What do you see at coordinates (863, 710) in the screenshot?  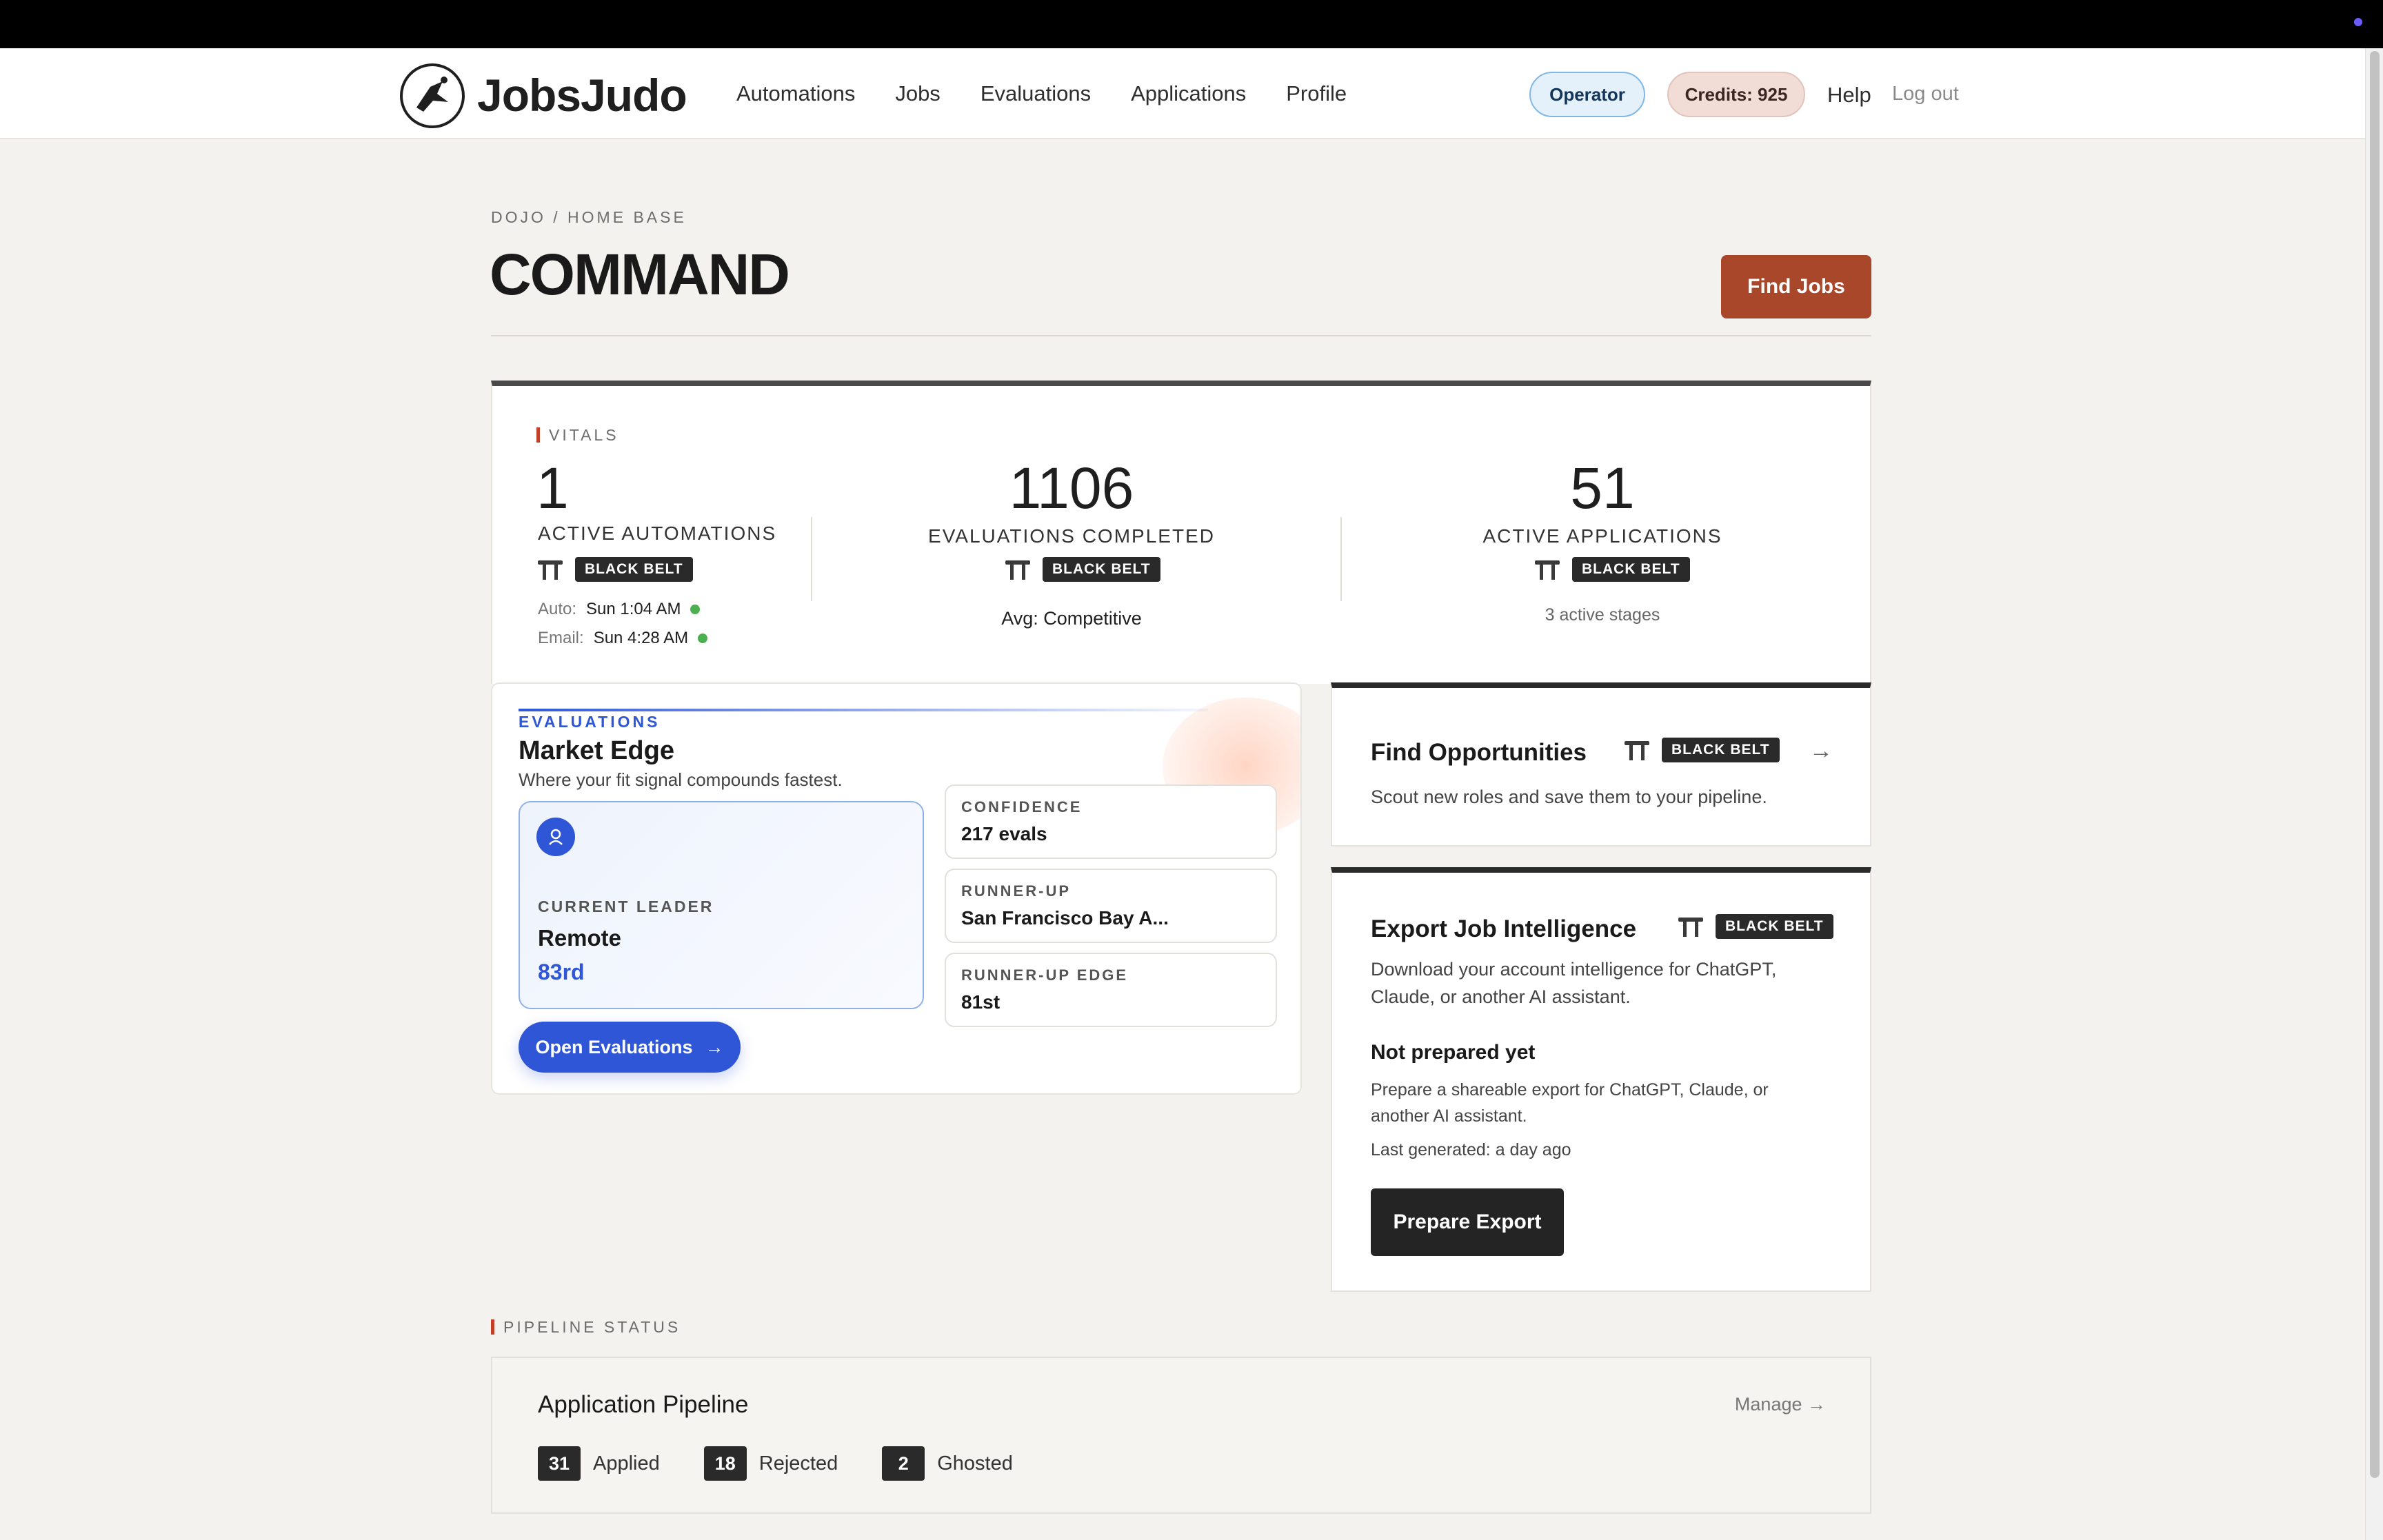 I see `accent-line` at bounding box center [863, 710].